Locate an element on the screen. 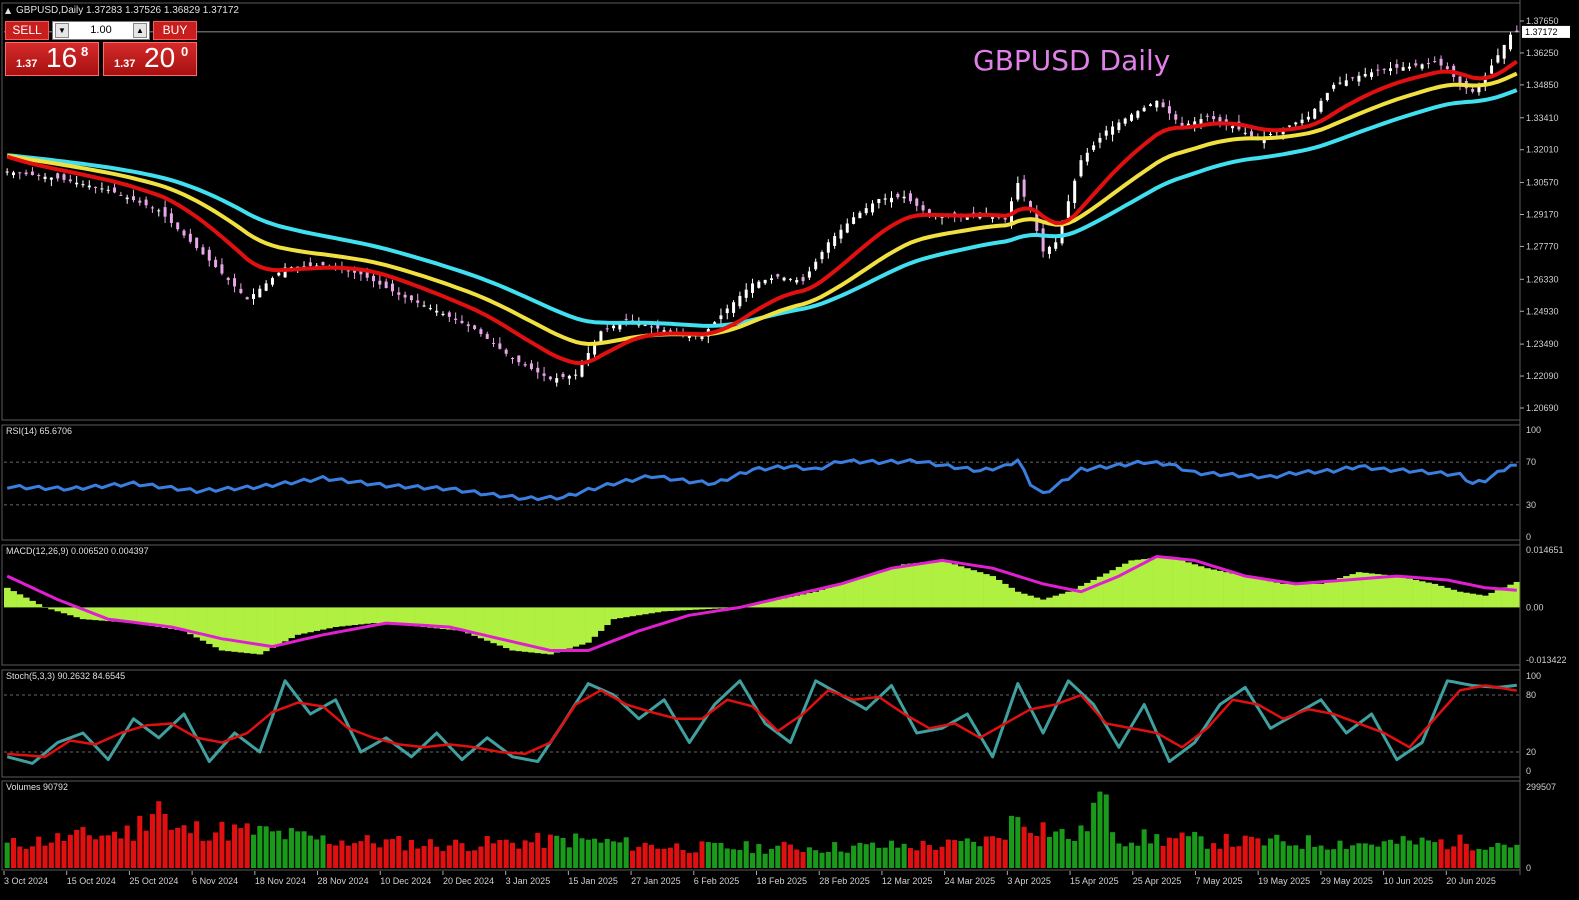  chevron-up-icon: ▲ is located at coordinates (140, 30).